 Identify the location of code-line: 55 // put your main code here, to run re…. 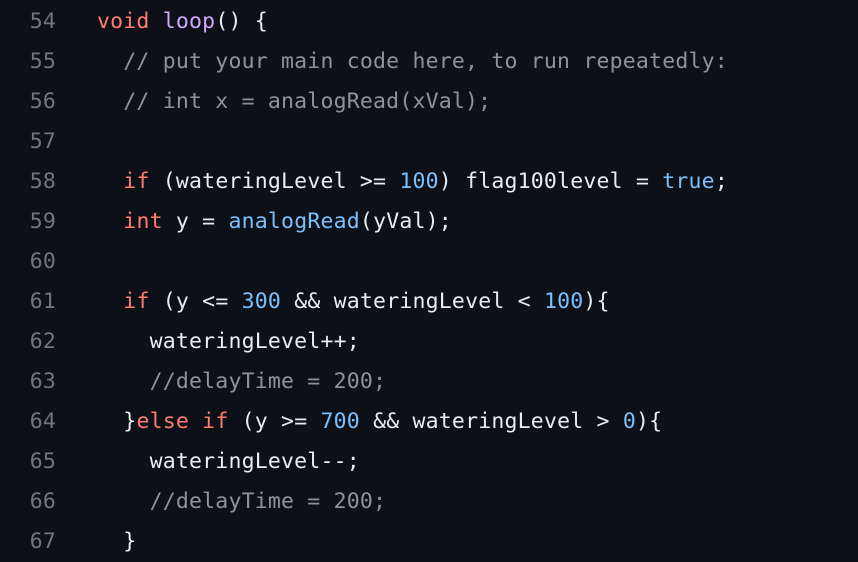
(429, 62).